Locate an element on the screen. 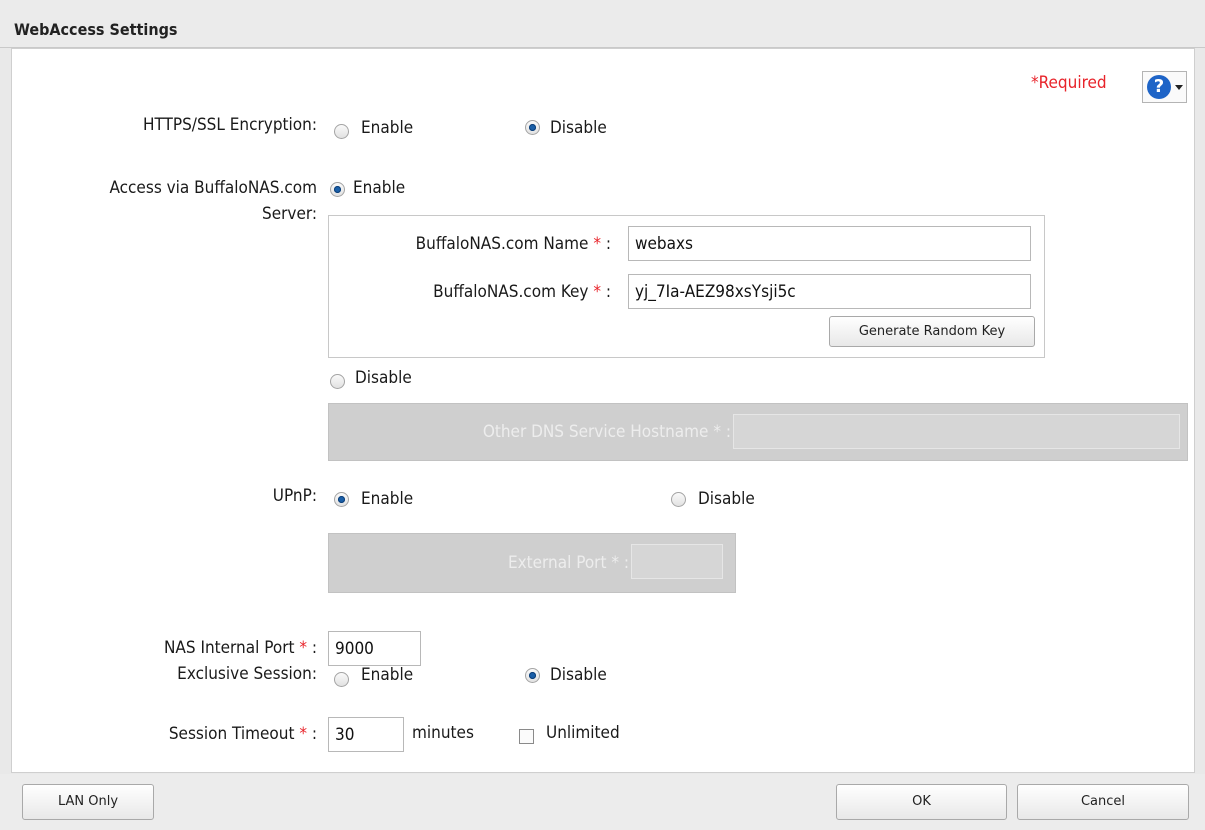  help-icon: ? is located at coordinates (1159, 87).